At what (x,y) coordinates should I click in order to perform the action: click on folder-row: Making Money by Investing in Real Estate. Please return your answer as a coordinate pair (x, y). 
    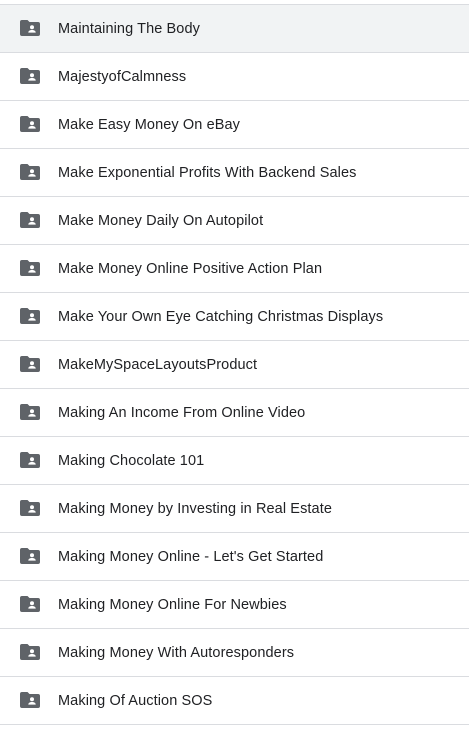
    Looking at the image, I should click on (234, 508).